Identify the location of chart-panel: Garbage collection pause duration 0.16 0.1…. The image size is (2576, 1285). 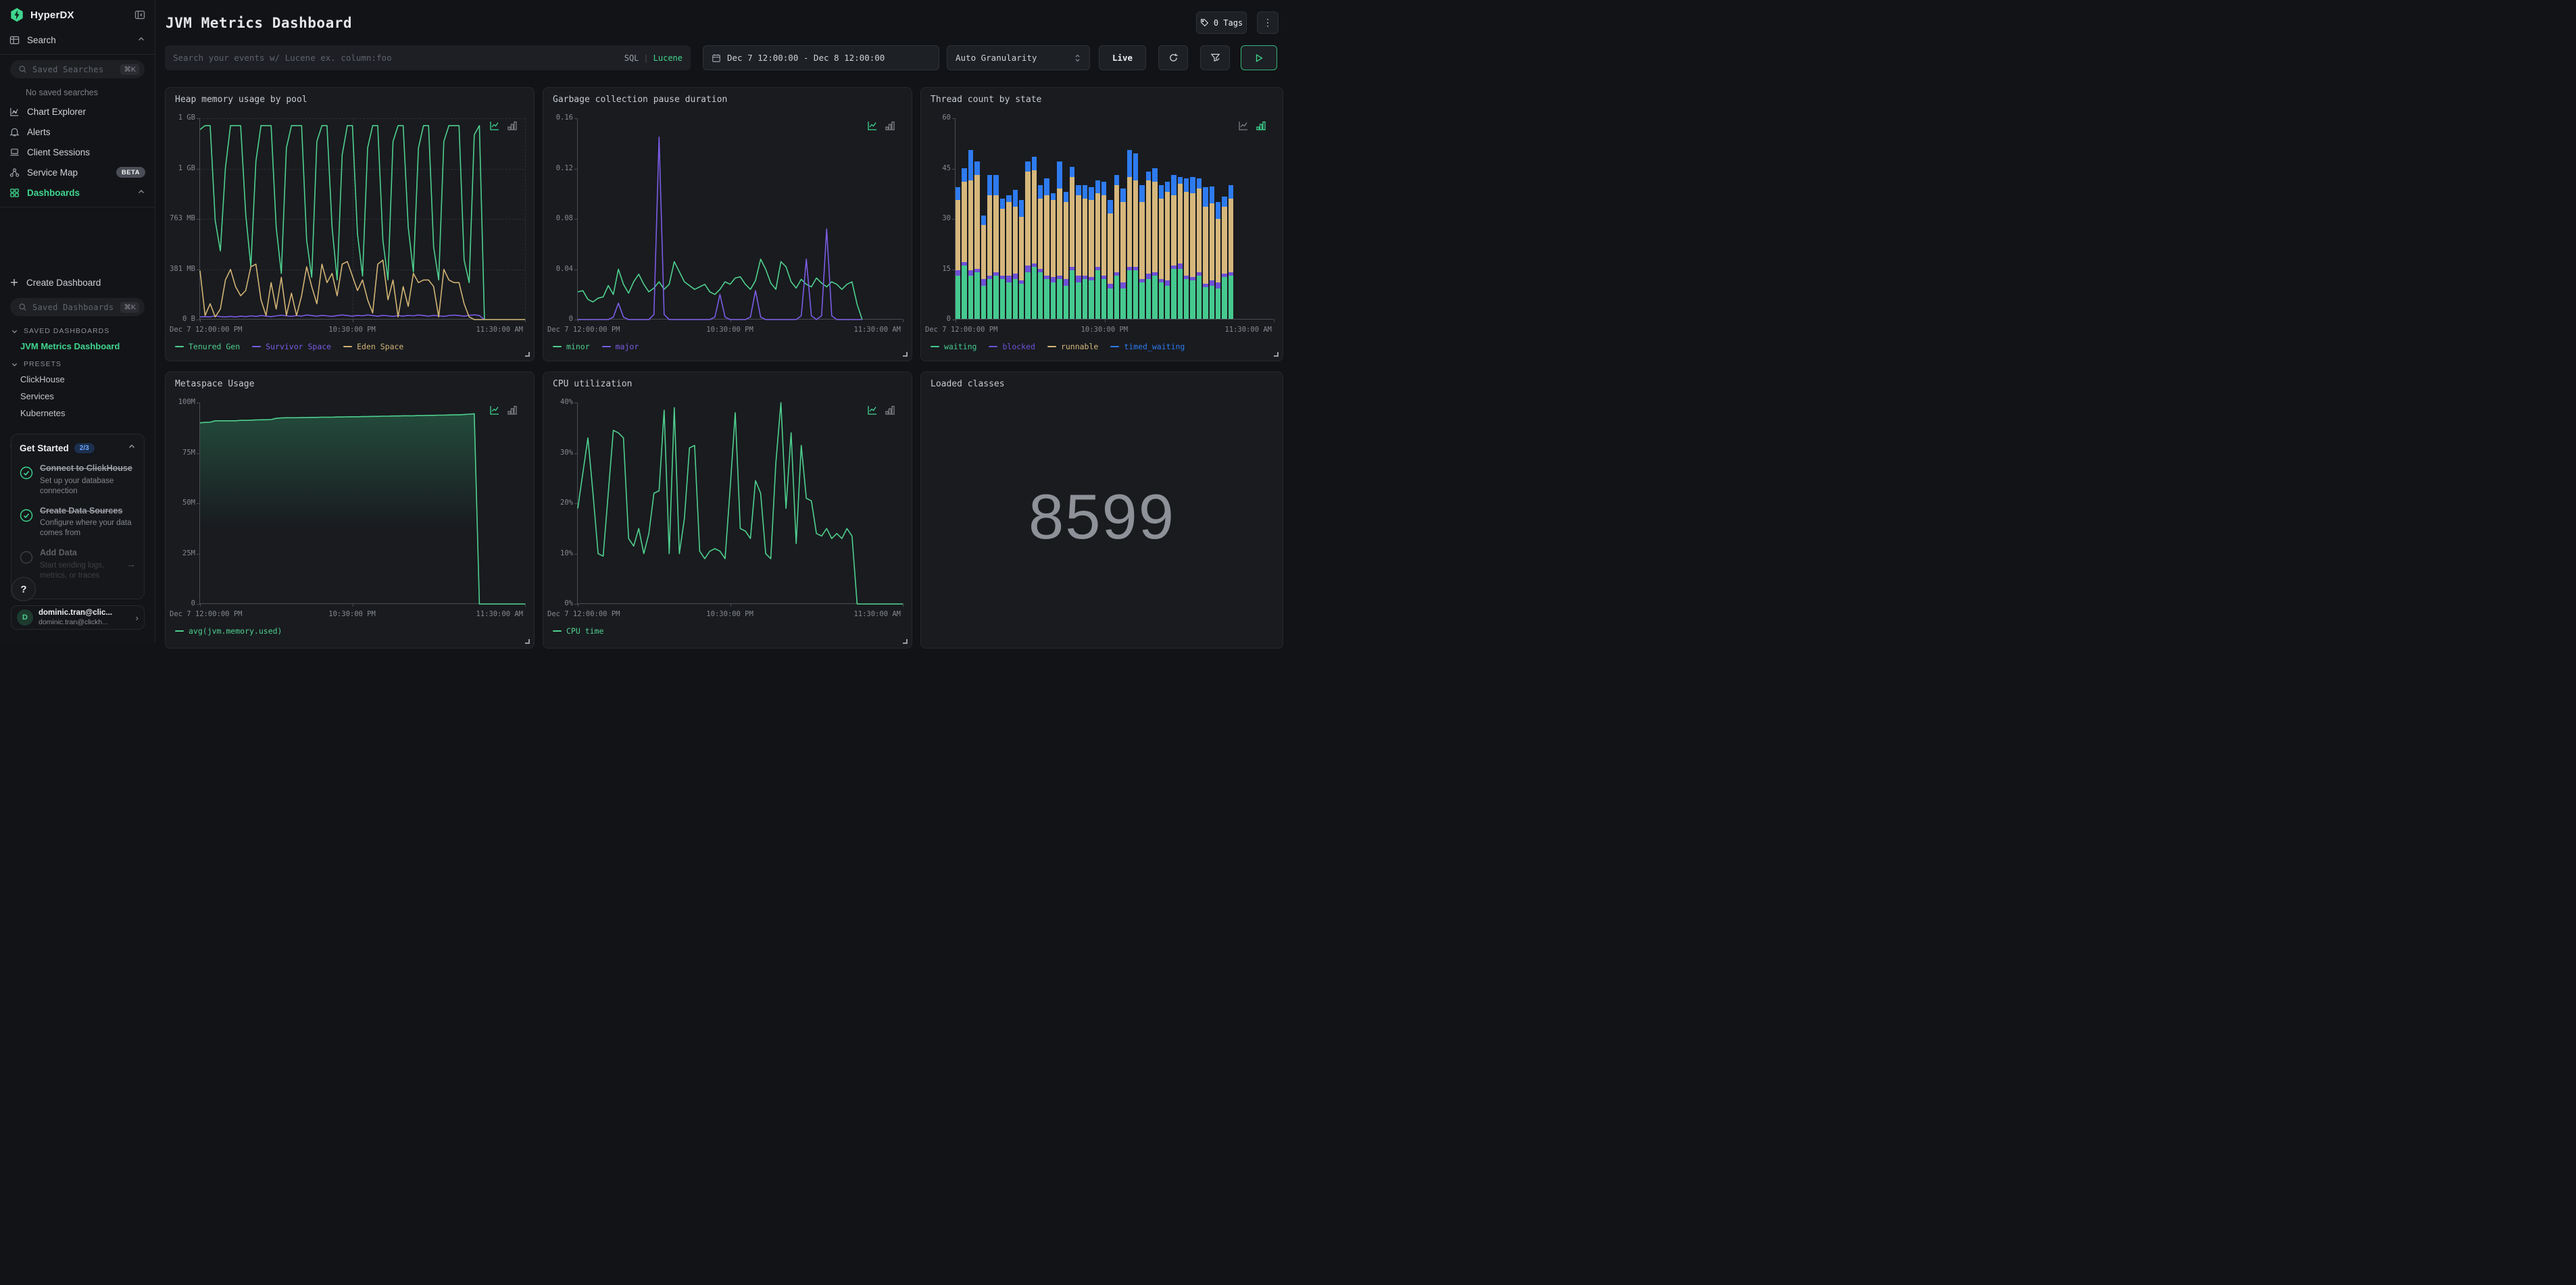
(727, 224).